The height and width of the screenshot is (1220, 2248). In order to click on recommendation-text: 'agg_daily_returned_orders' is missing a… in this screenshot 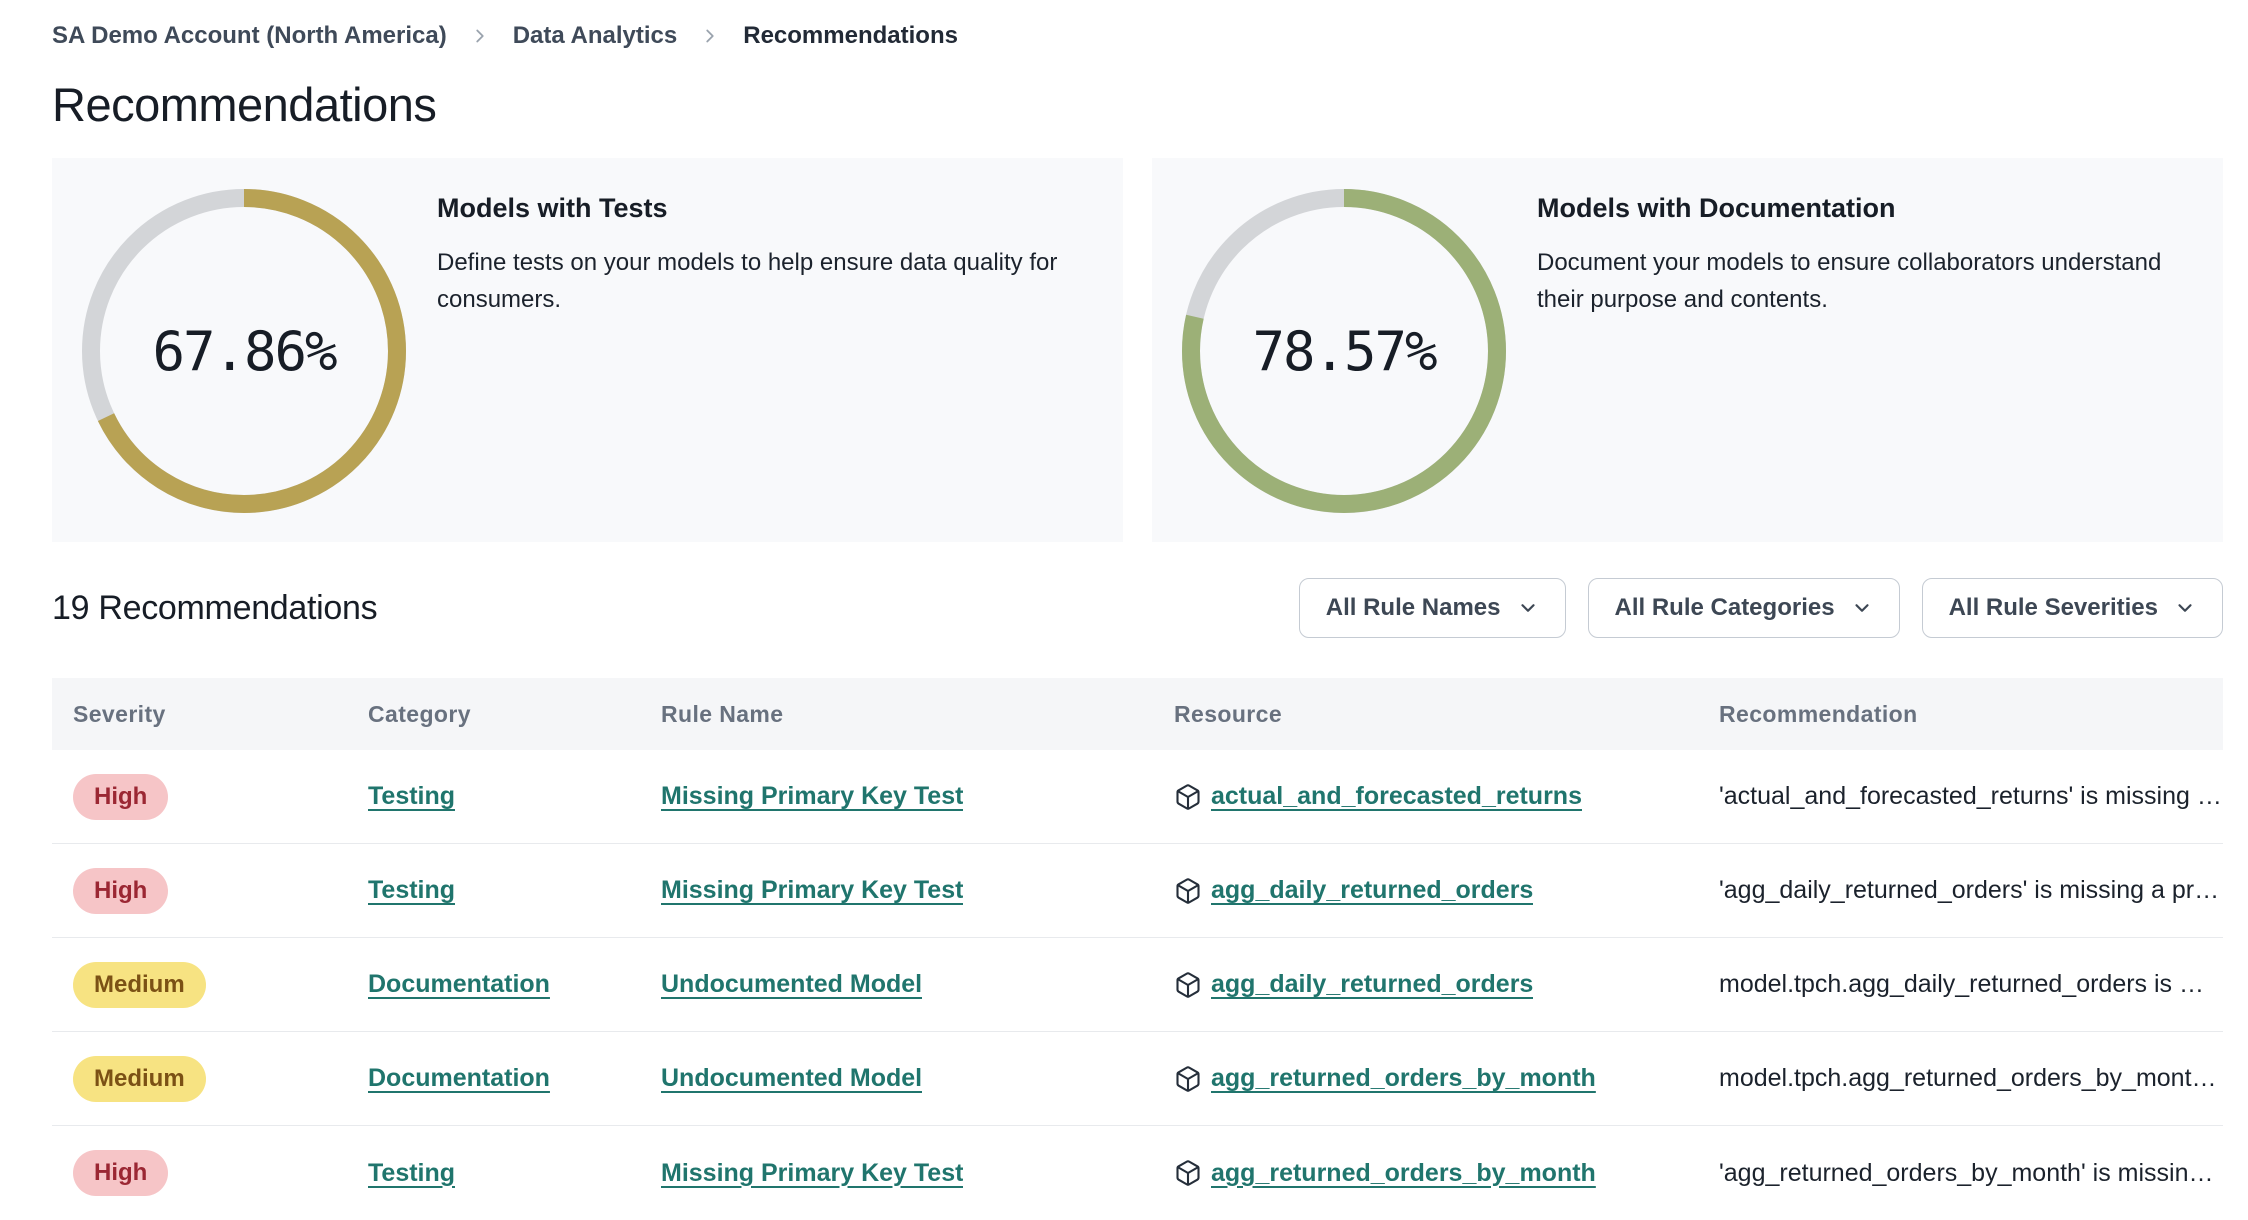, I will do `click(1971, 890)`.